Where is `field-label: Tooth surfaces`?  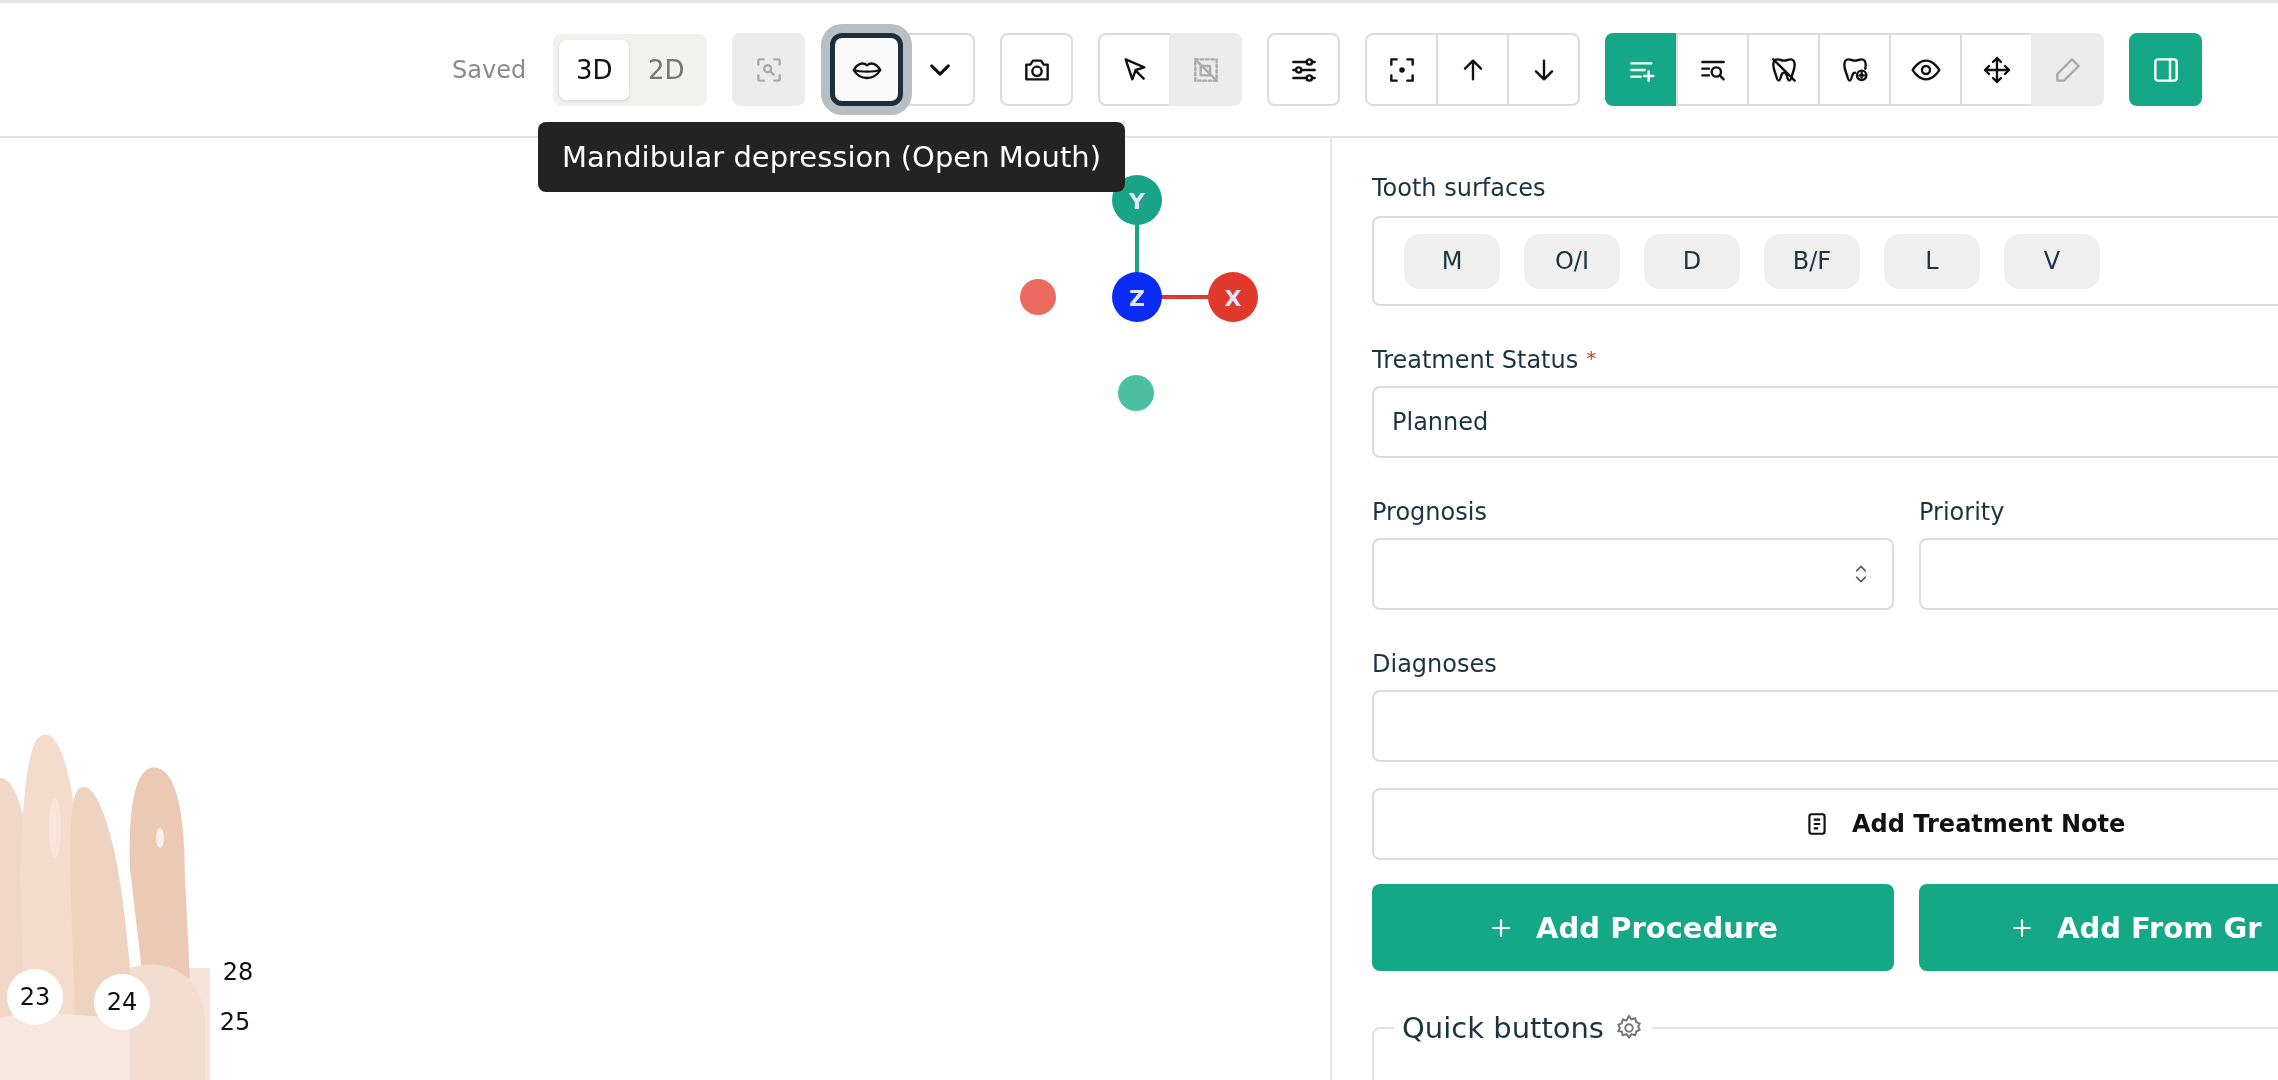
field-label: Tooth surfaces is located at coordinates (1459, 188).